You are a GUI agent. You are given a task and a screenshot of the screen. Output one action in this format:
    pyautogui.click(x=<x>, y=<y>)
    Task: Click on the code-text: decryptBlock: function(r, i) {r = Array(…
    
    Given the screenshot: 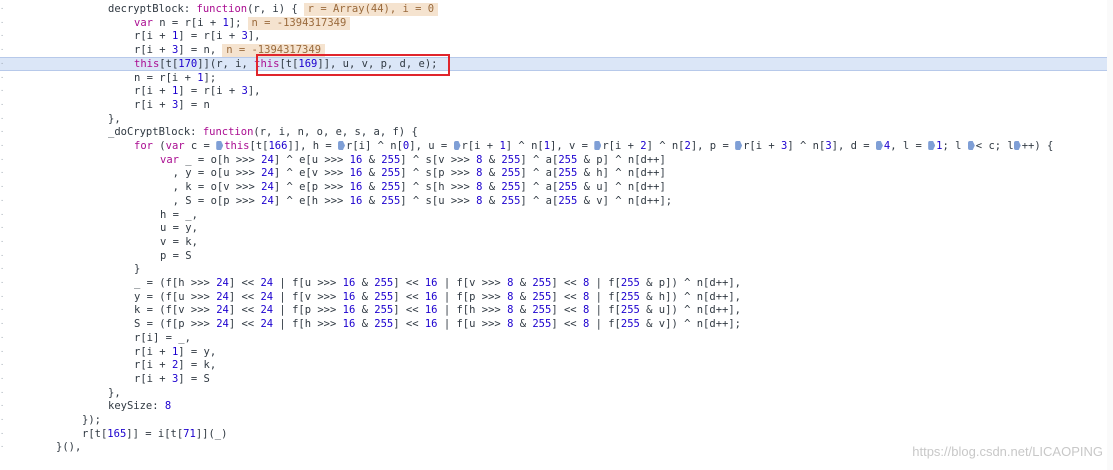 What is the action you would take?
    pyautogui.click(x=273, y=9)
    